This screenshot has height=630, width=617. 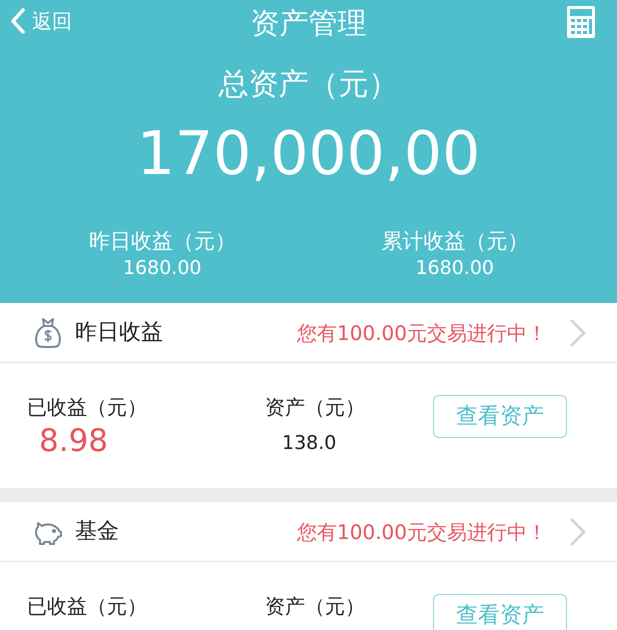 What do you see at coordinates (97, 532) in the screenshot?
I see `product-title: 基金` at bounding box center [97, 532].